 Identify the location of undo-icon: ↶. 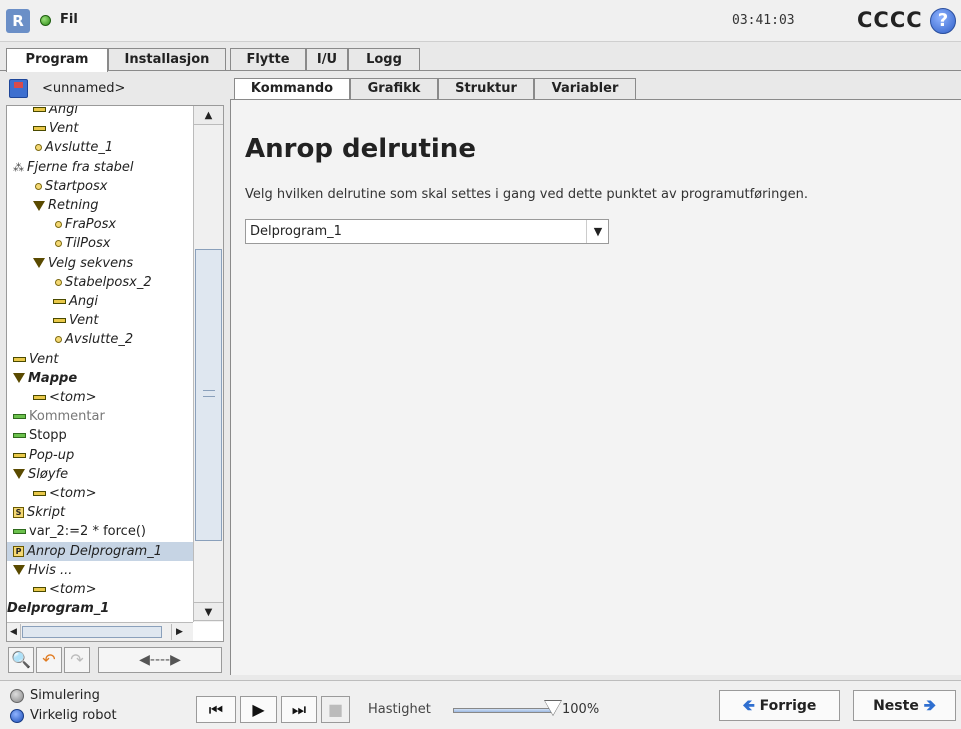
(49, 660).